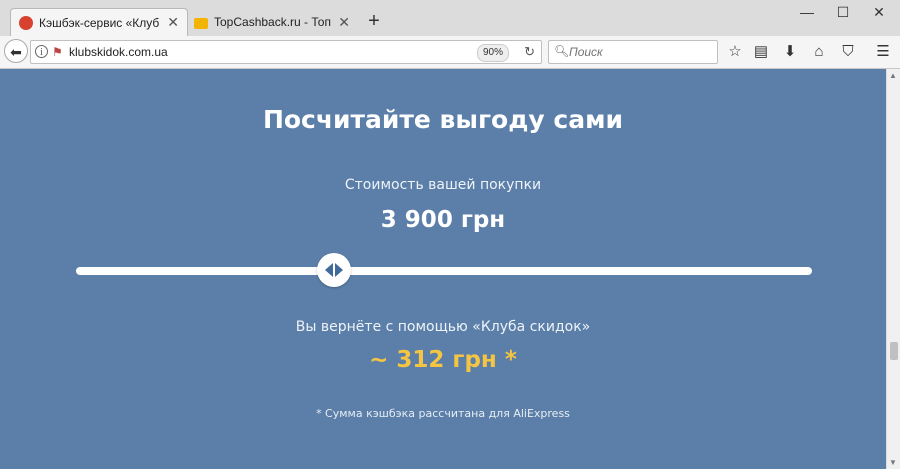 The image size is (900, 469). What do you see at coordinates (16, 51) in the screenshot?
I see `back-icon: ⬅` at bounding box center [16, 51].